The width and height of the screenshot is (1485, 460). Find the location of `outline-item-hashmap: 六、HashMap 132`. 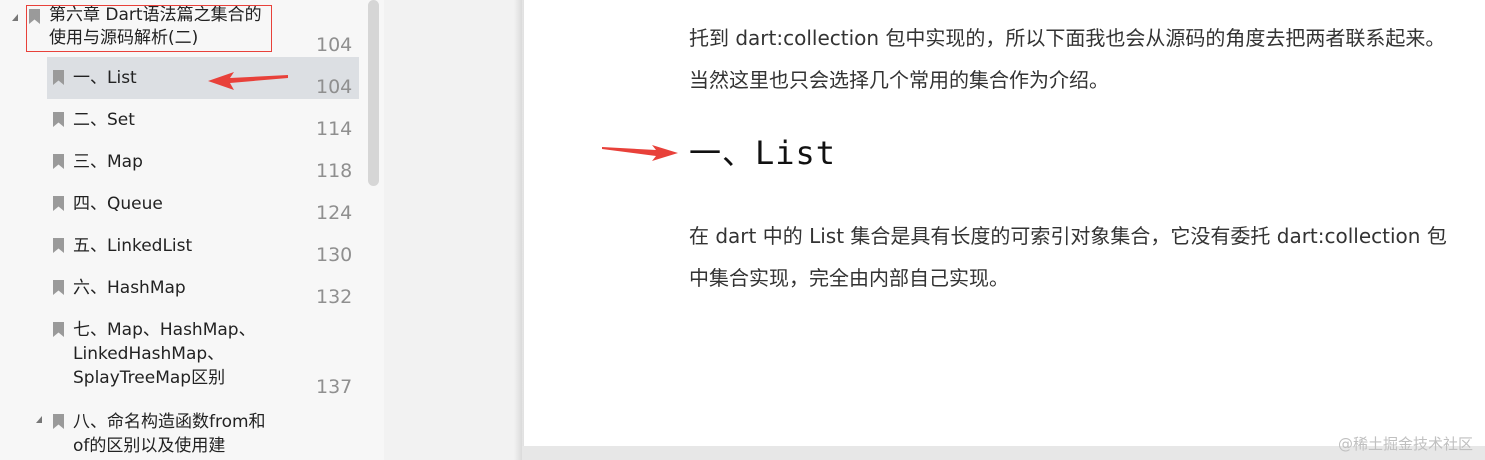

outline-item-hashmap: 六、HashMap 132 is located at coordinates (203, 288).